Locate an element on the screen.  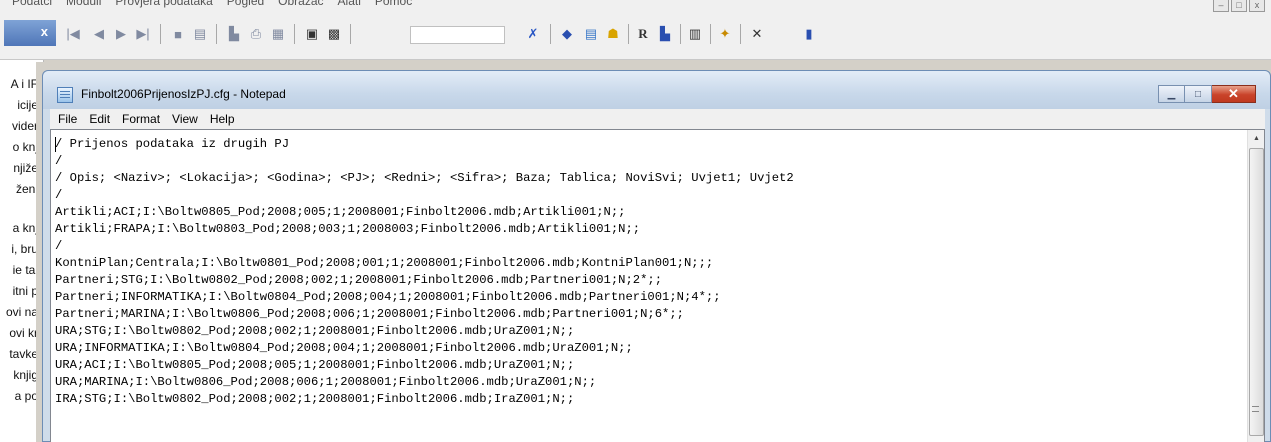
edit-record-icon: ▤ is located at coordinates (200, 34).